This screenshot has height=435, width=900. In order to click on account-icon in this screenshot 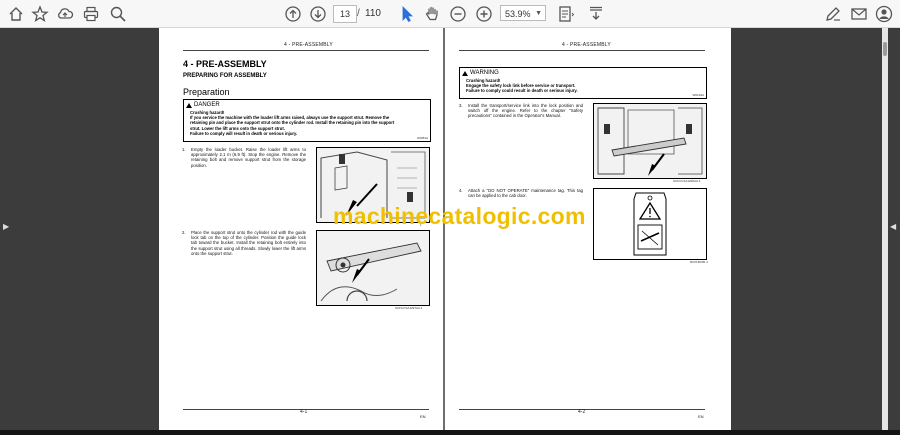, I will do `click(884, 14)`.